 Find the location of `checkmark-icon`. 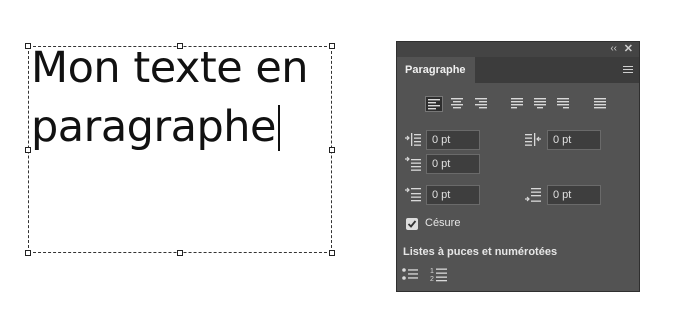

checkmark-icon is located at coordinates (412, 224).